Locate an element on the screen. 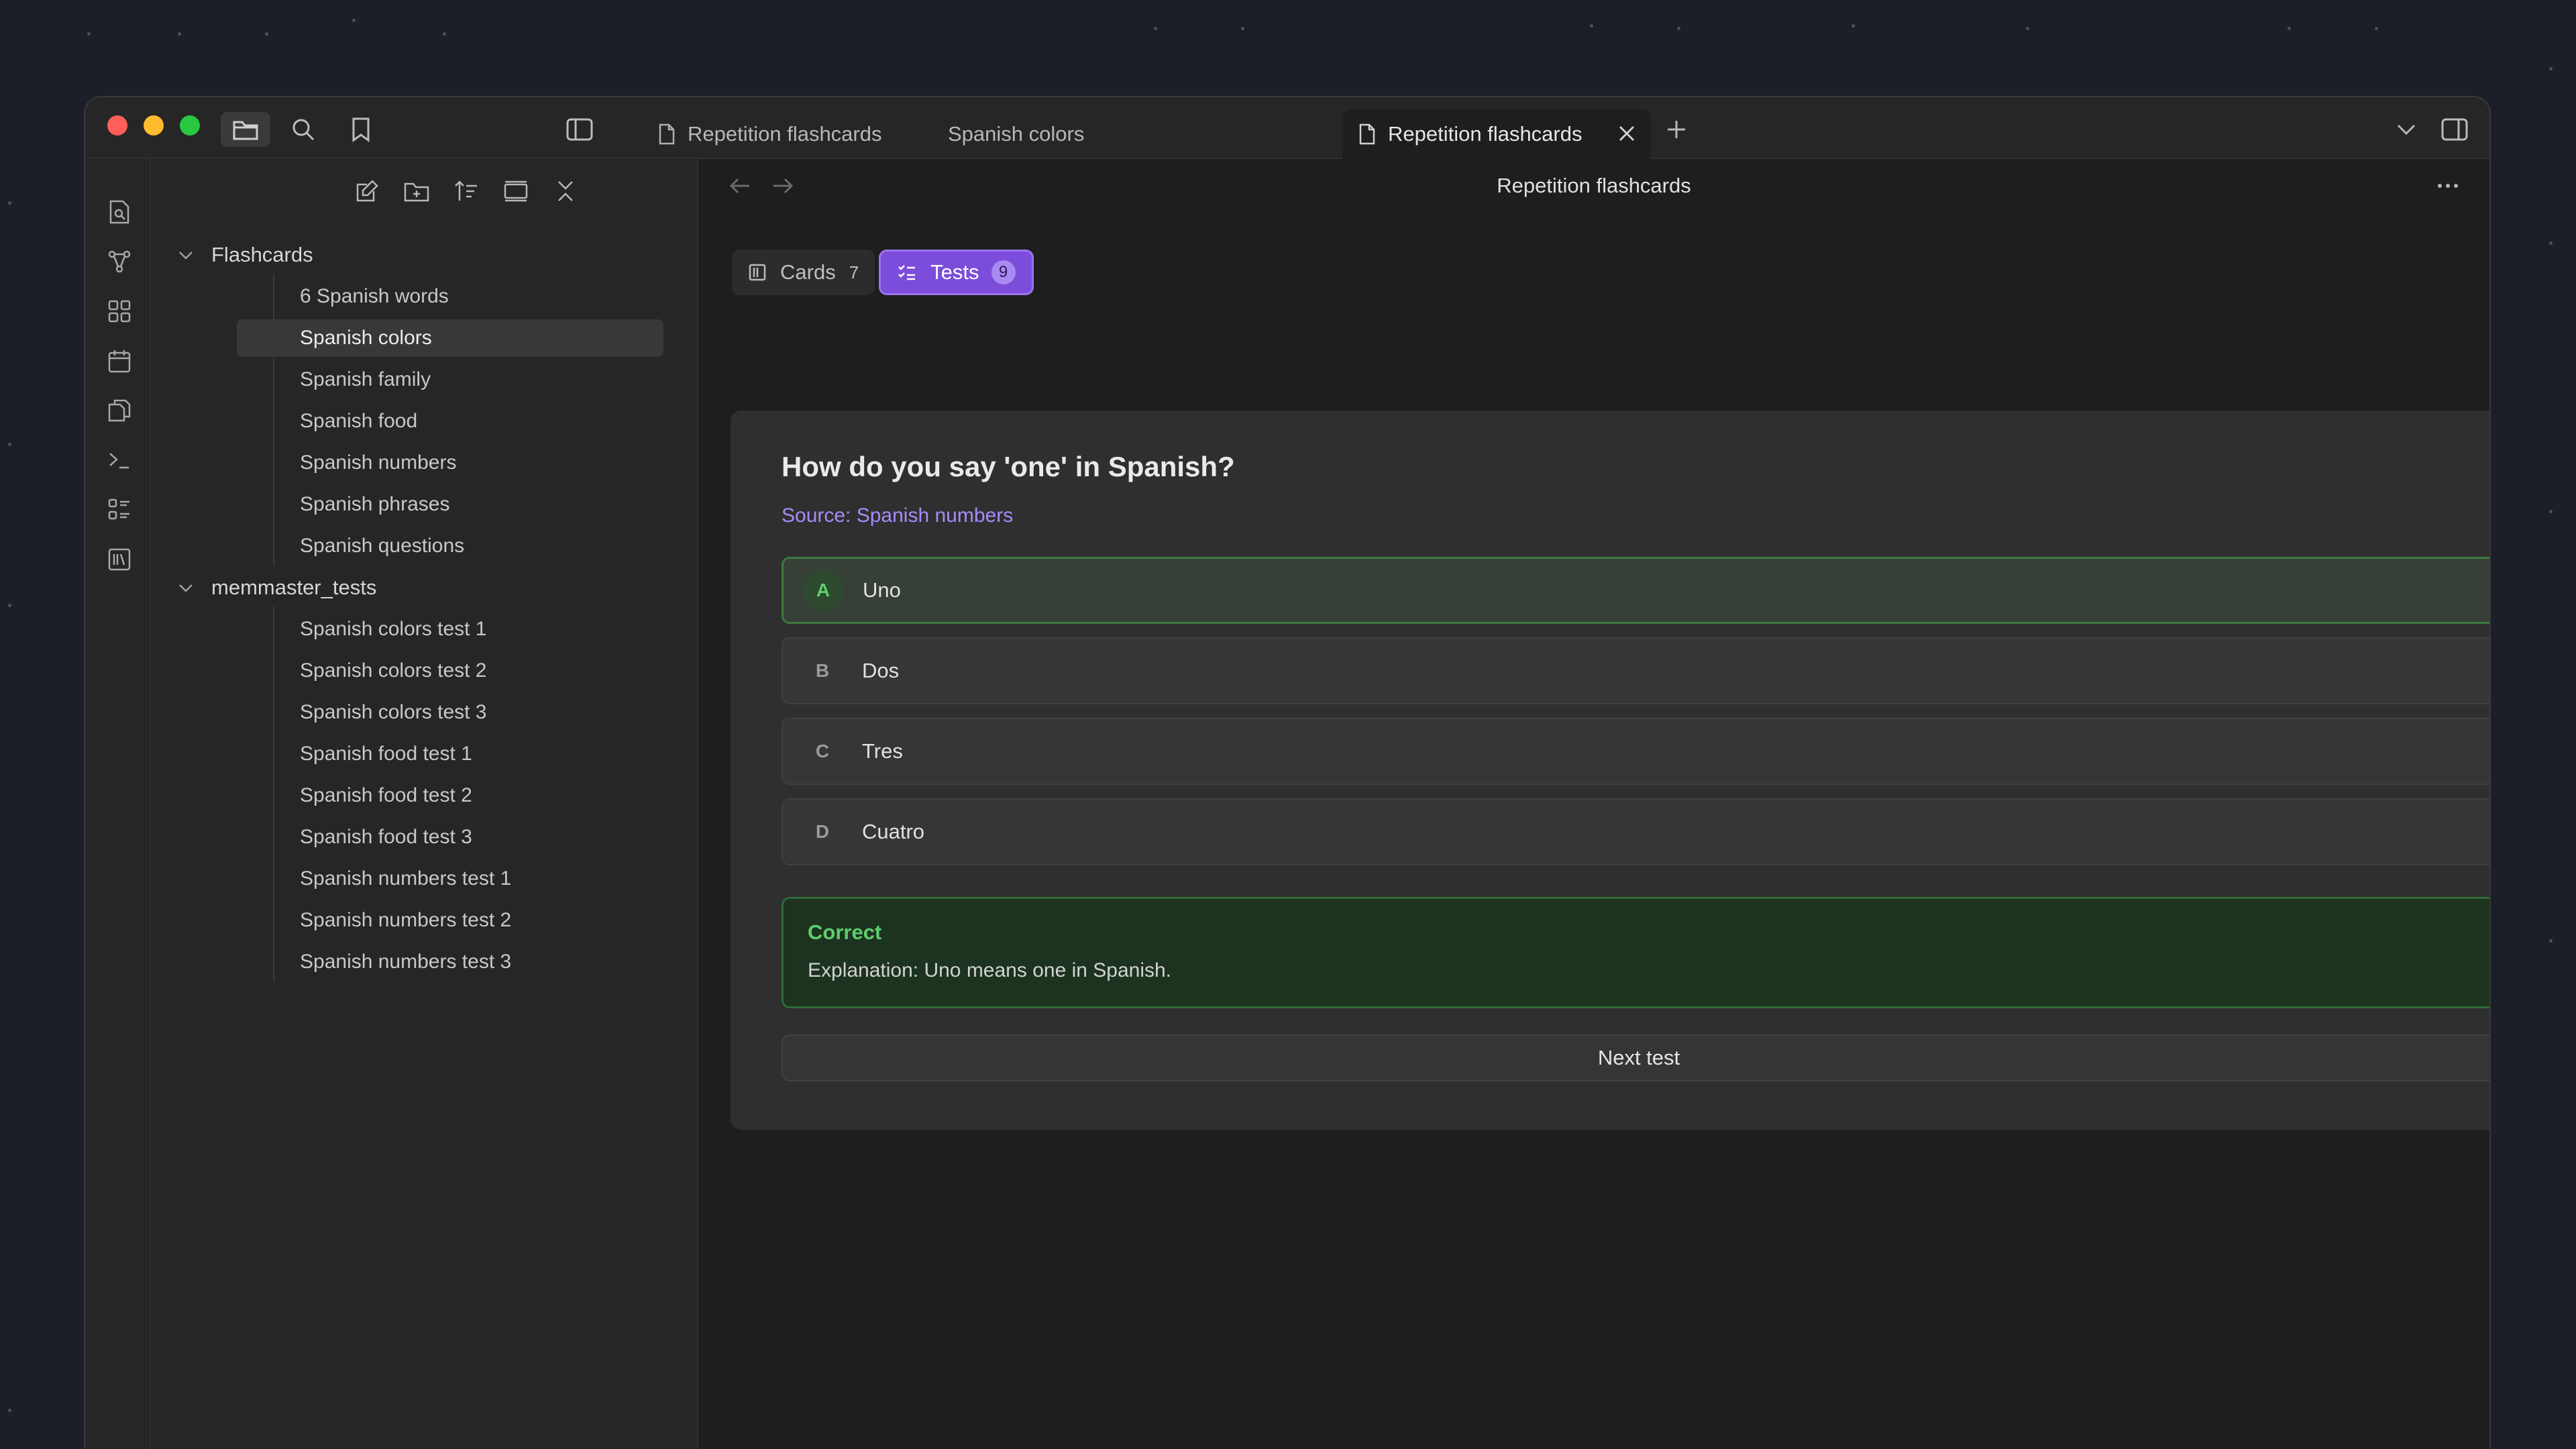 Image resolution: width=2576 pixels, height=1449 pixels. file-explorer-toolbar is located at coordinates (424, 191).